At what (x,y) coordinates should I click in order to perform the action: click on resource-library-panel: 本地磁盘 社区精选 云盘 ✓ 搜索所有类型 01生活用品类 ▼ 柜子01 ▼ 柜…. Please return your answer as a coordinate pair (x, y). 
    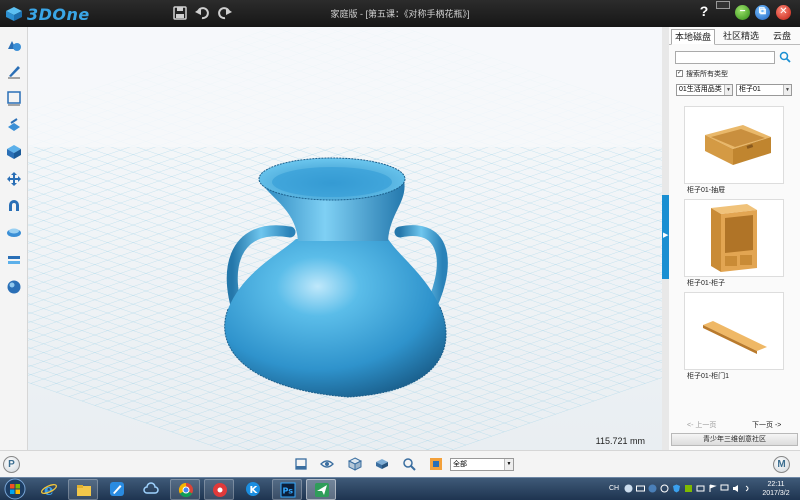
    Looking at the image, I should click on (734, 238).